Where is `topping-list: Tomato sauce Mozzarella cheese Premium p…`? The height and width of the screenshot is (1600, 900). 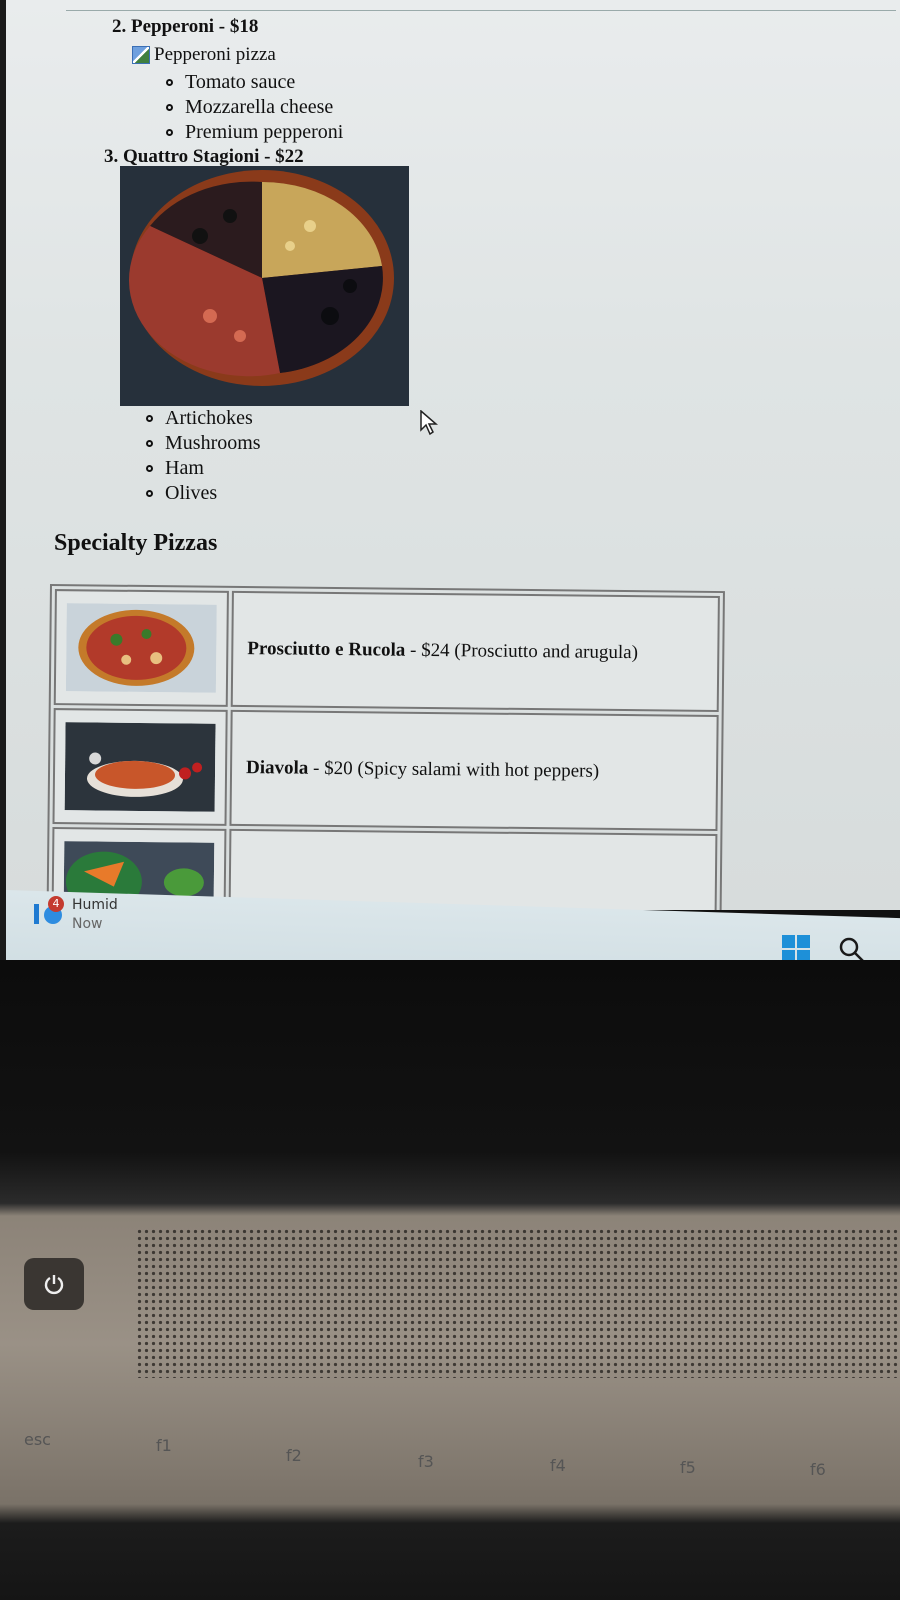
topping-list: Tomato sauce Mozzarella cheese Premium p… is located at coordinates (254, 107).